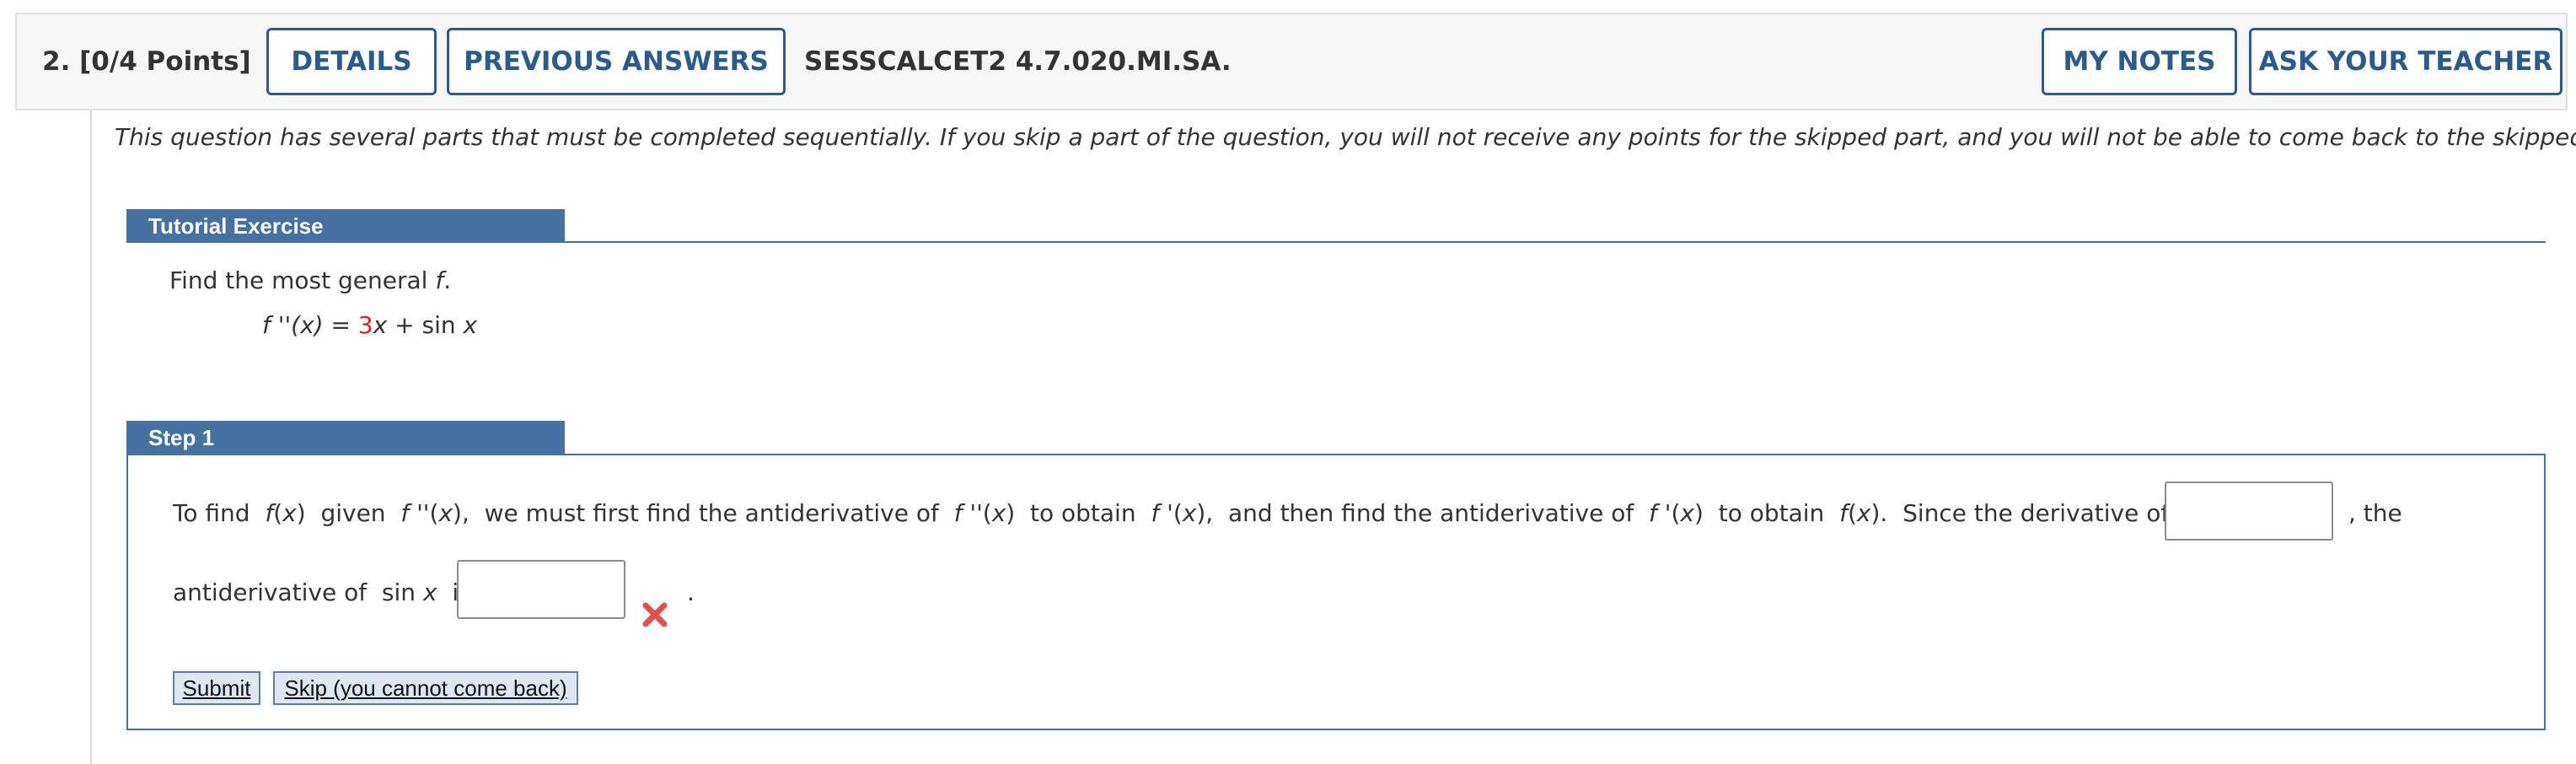 The image size is (2576, 764). Describe the element at coordinates (216, 688) in the screenshot. I see `submit-button: Submit` at that location.